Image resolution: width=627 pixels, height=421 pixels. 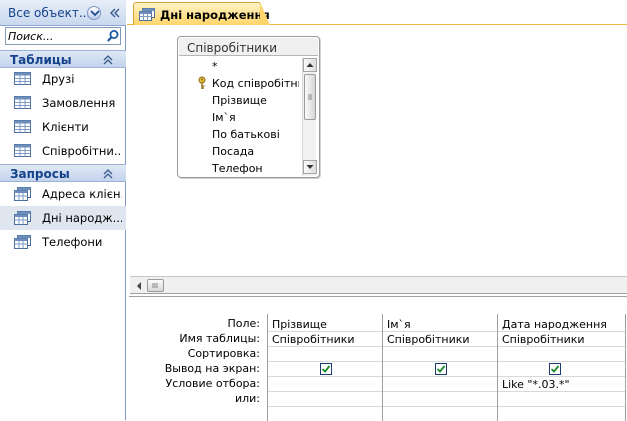 I want to click on field-list-title: Співробітники, so click(x=232, y=48).